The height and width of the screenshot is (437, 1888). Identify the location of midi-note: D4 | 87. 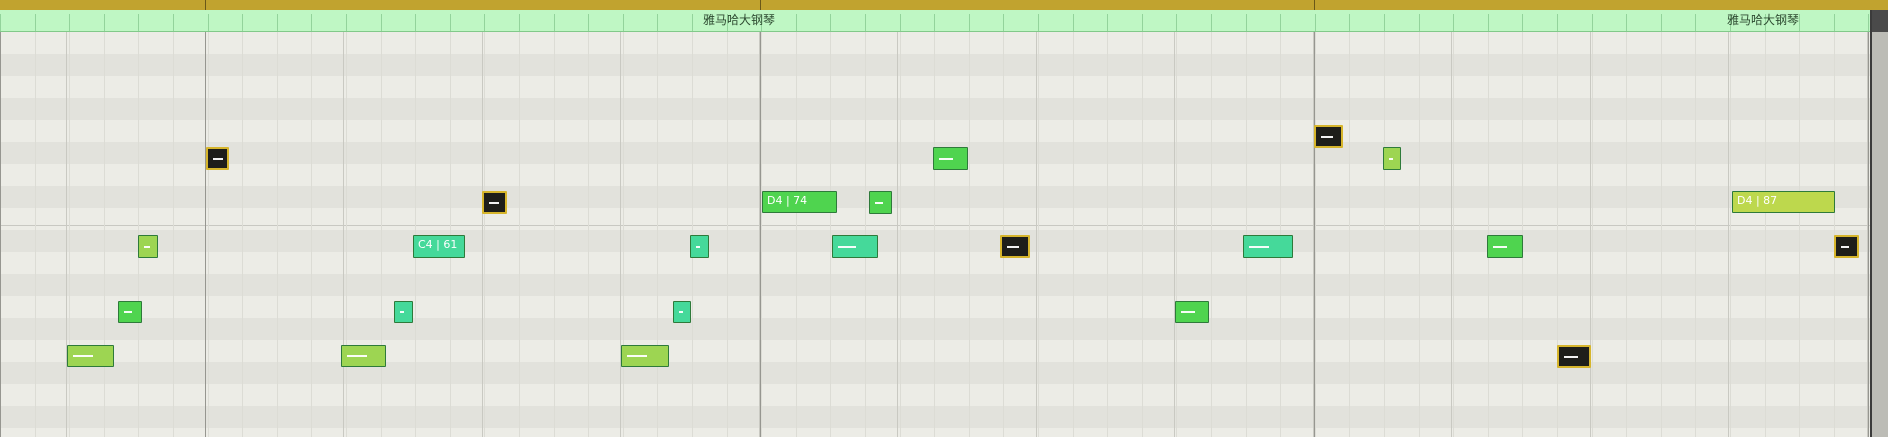
(1783, 202).